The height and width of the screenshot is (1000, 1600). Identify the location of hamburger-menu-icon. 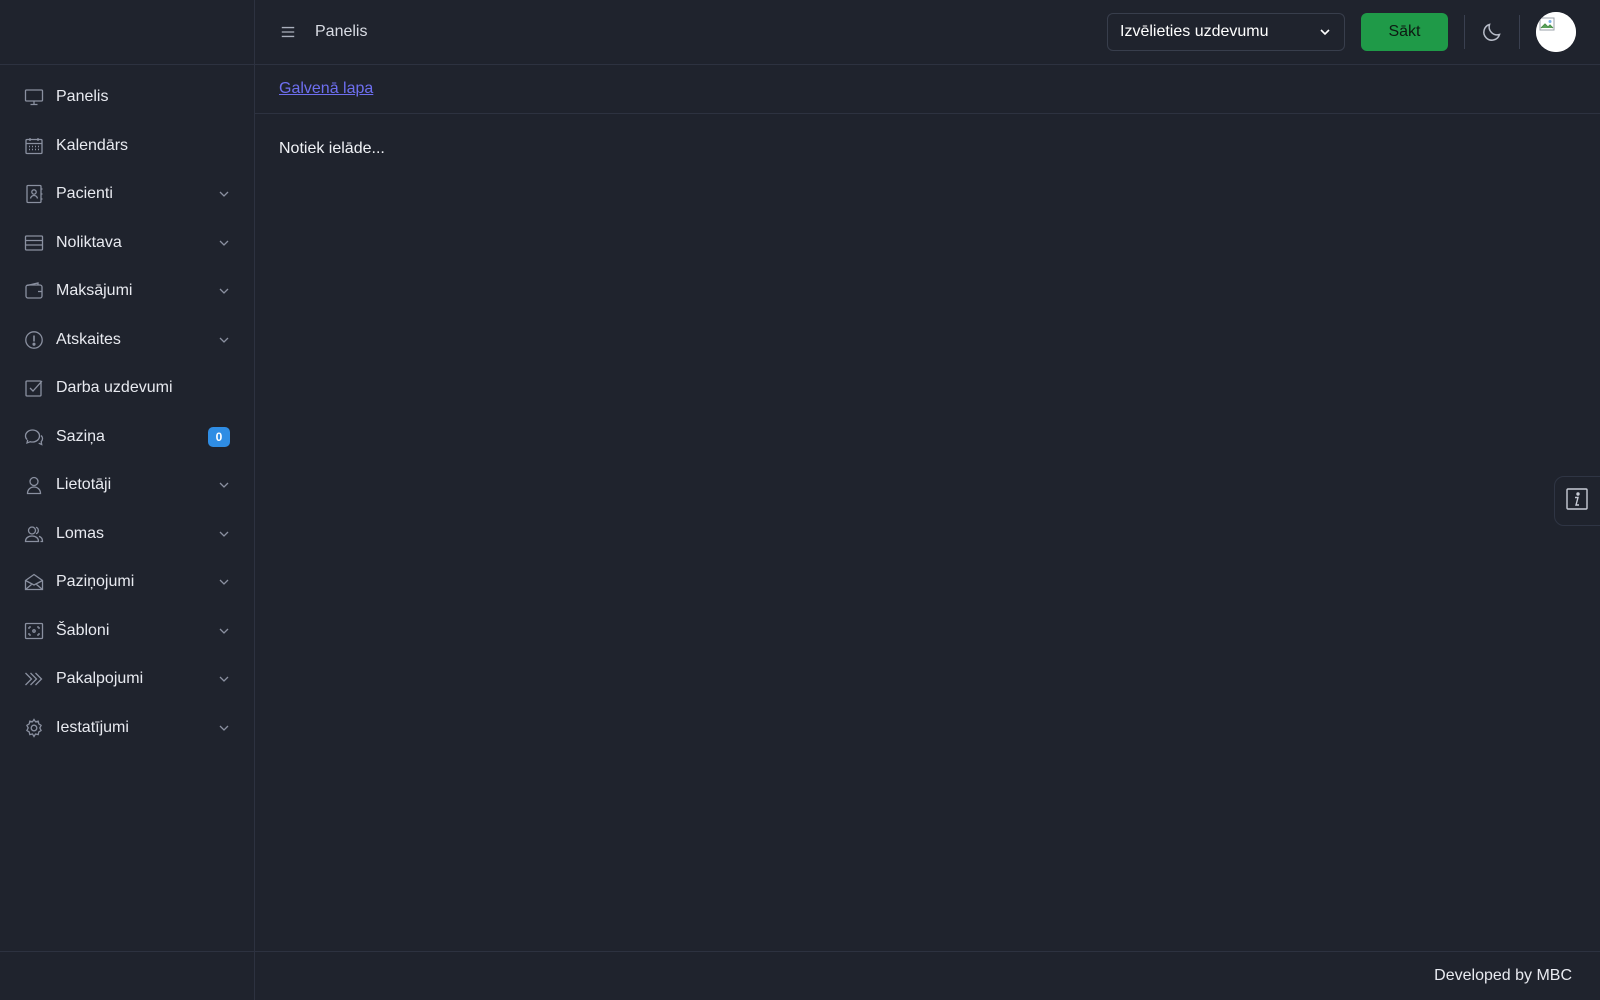
(288, 32).